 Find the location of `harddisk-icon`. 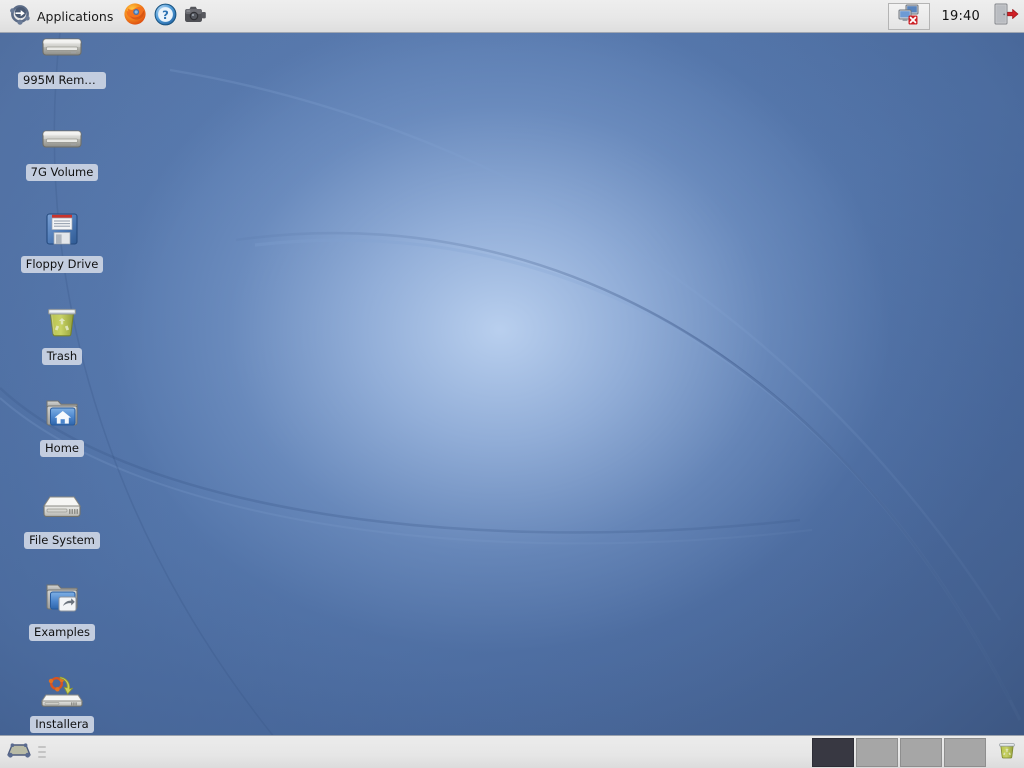

harddisk-icon is located at coordinates (62, 505).